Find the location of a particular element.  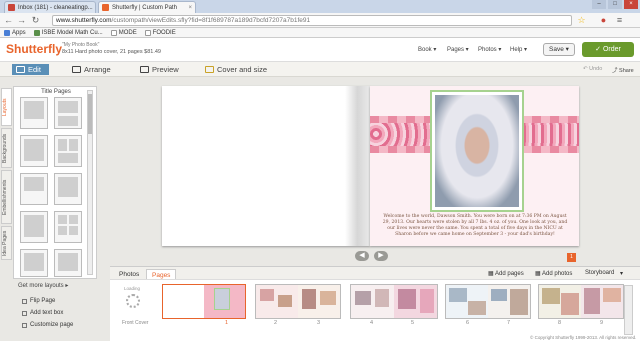

undo-button: ↶ Undo is located at coordinates (592, 69).